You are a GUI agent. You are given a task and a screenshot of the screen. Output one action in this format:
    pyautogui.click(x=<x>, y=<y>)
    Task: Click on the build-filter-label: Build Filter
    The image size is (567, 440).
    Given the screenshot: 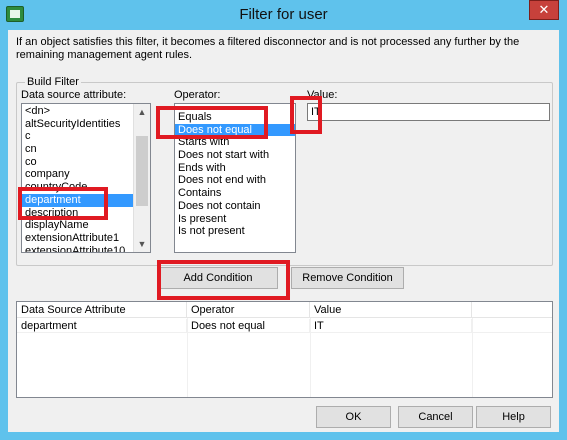 What is the action you would take?
    pyautogui.click(x=53, y=82)
    